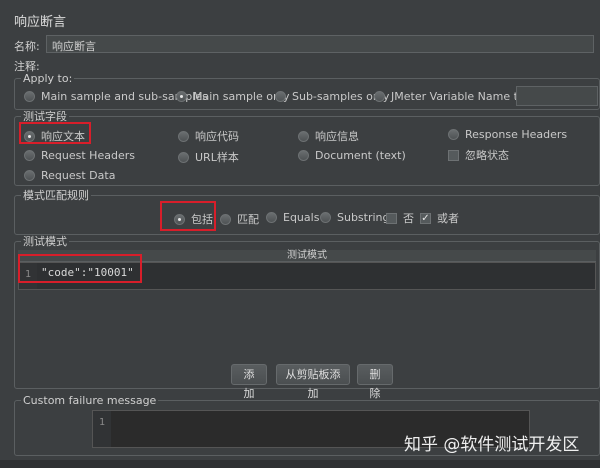 This screenshot has height=468, width=600. What do you see at coordinates (408, 218) in the screenshot?
I see `not-label: 否` at bounding box center [408, 218].